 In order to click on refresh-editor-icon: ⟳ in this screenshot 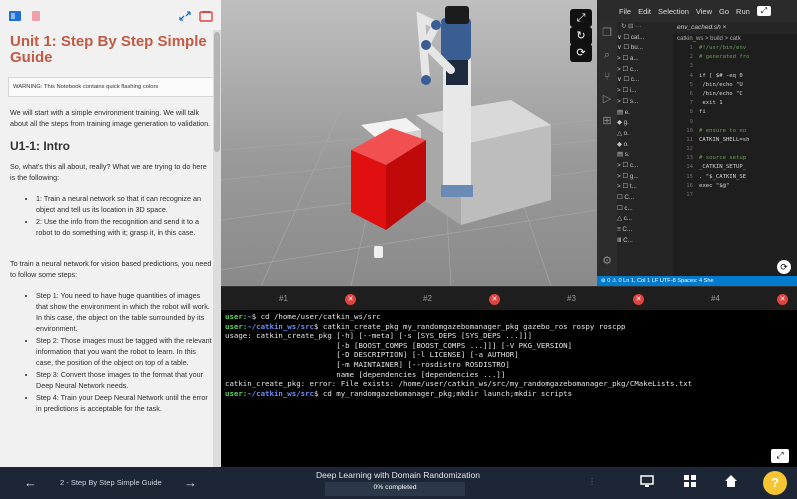, I will do `click(784, 267)`.